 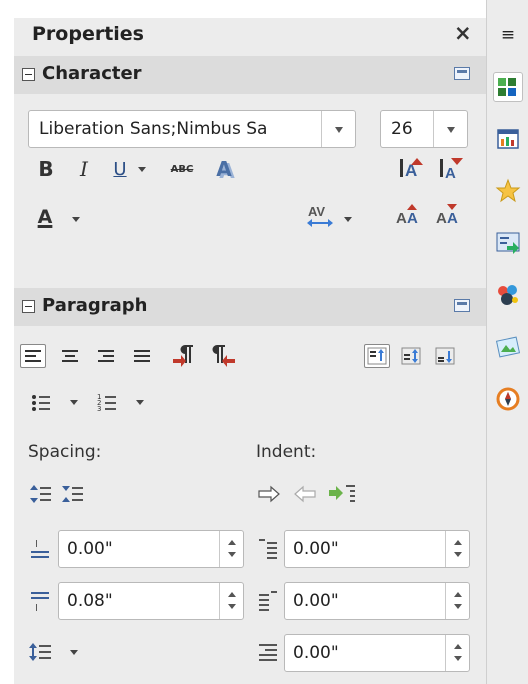 I want to click on decrease-spacing-icon, so click(x=72, y=494).